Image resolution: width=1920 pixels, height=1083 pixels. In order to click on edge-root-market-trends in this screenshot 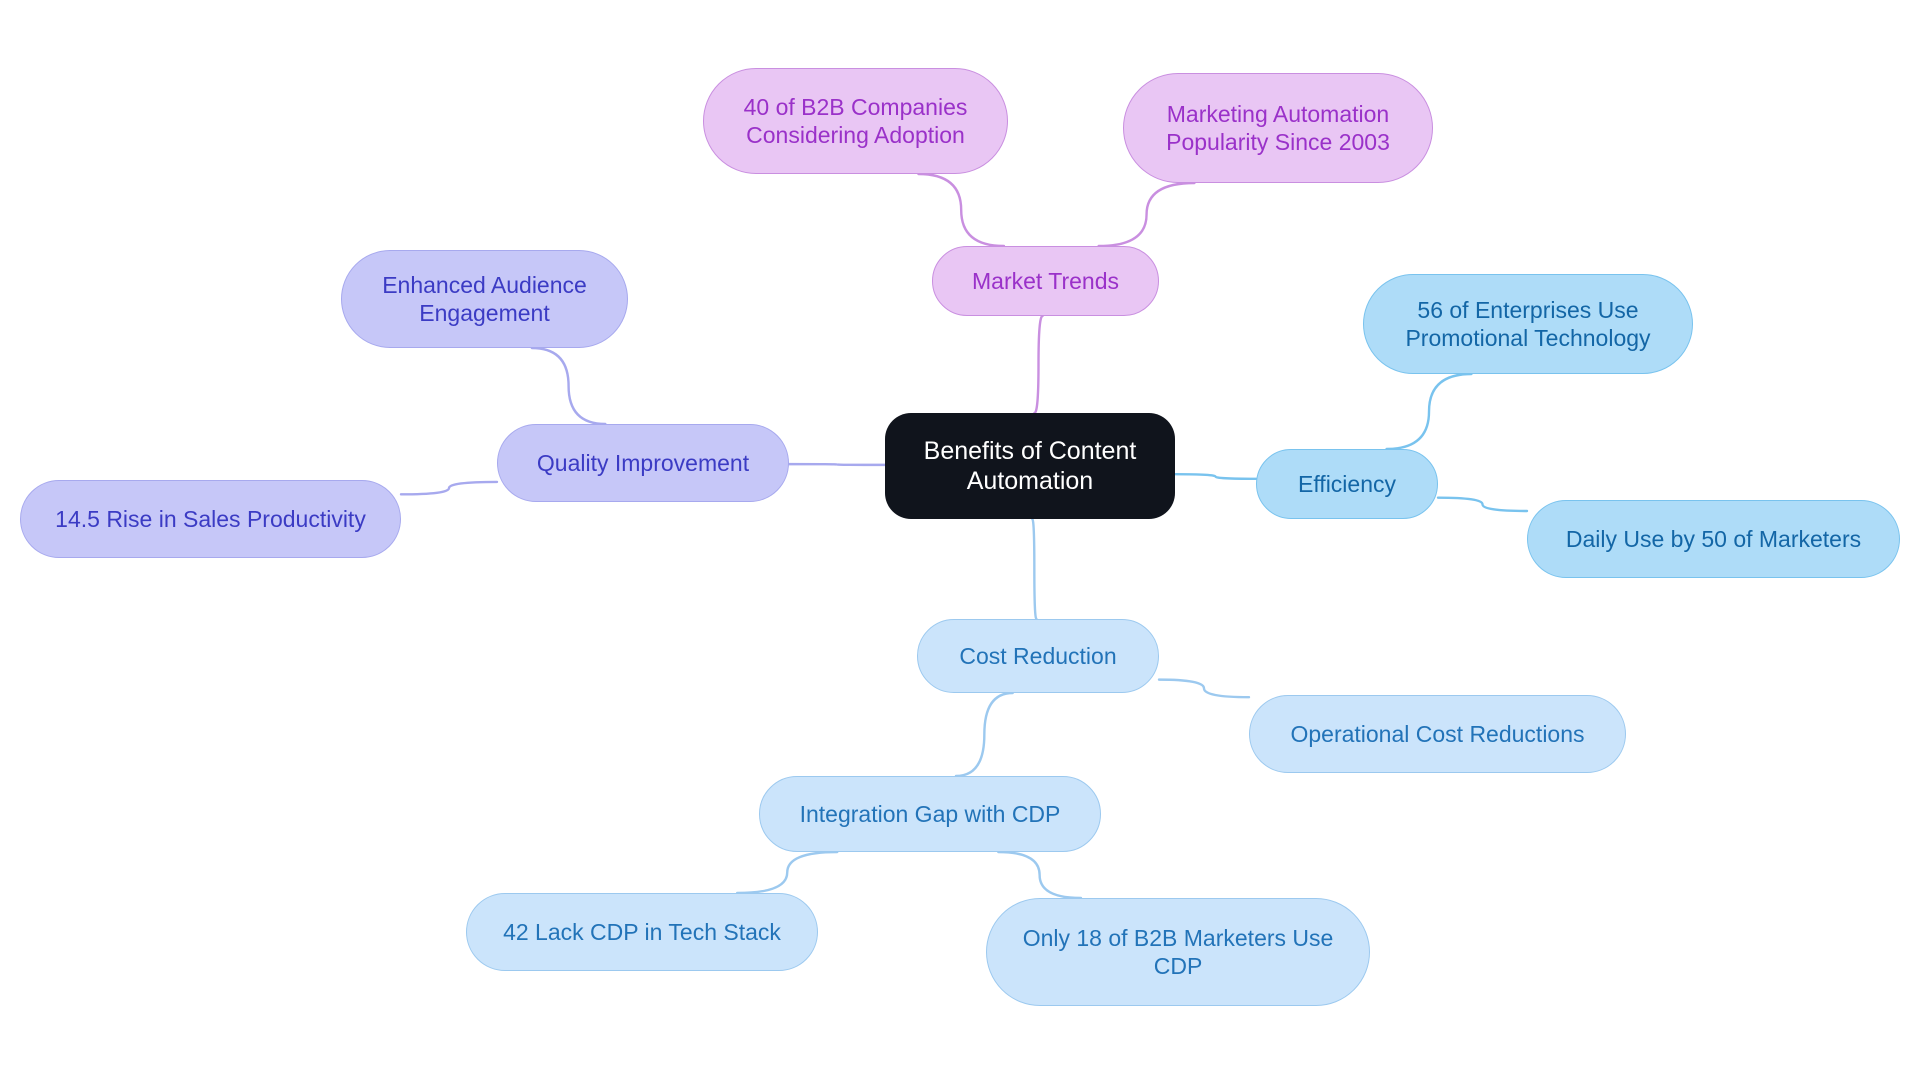, I will do `click(1038, 364)`.